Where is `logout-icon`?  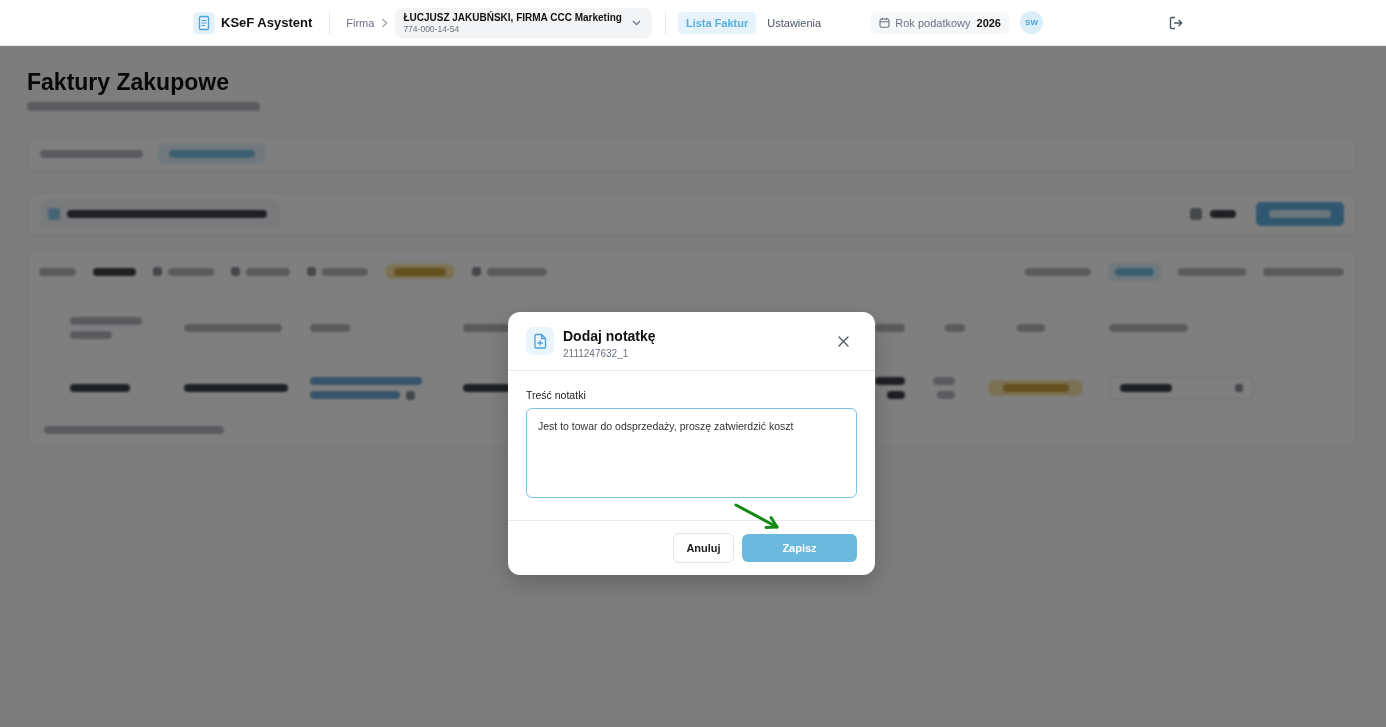 logout-icon is located at coordinates (1176, 22).